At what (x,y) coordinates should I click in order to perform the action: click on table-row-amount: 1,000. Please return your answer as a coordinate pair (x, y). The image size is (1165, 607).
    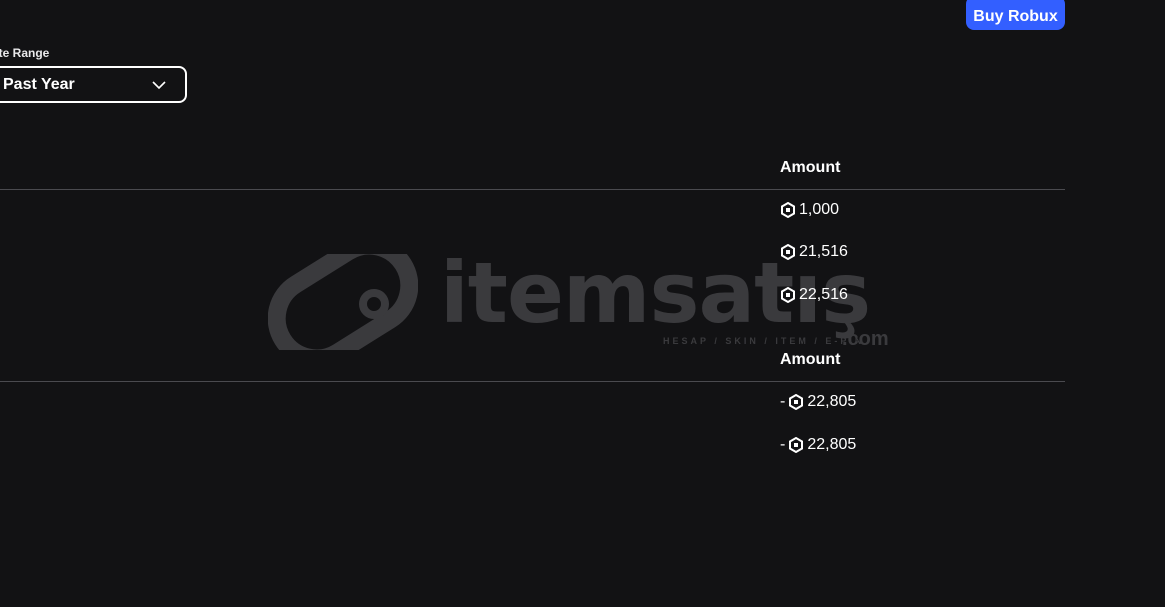
    Looking at the image, I should click on (809, 210).